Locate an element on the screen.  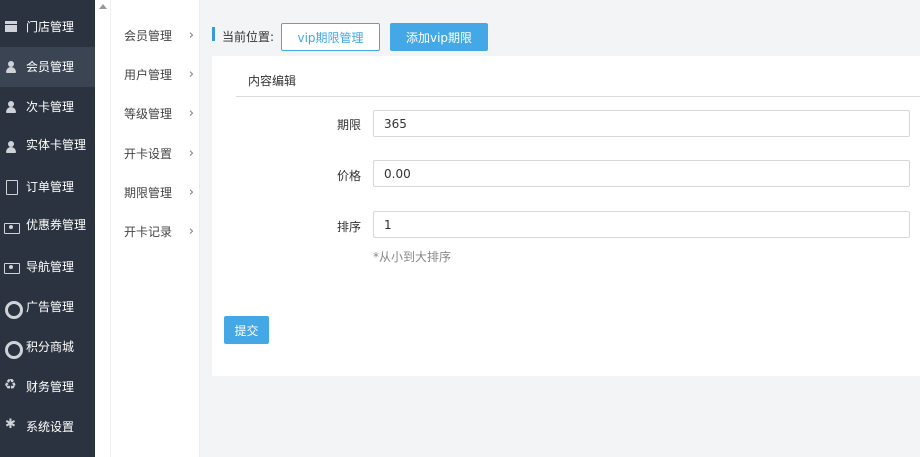
submit-button: 提交 is located at coordinates (246, 330).